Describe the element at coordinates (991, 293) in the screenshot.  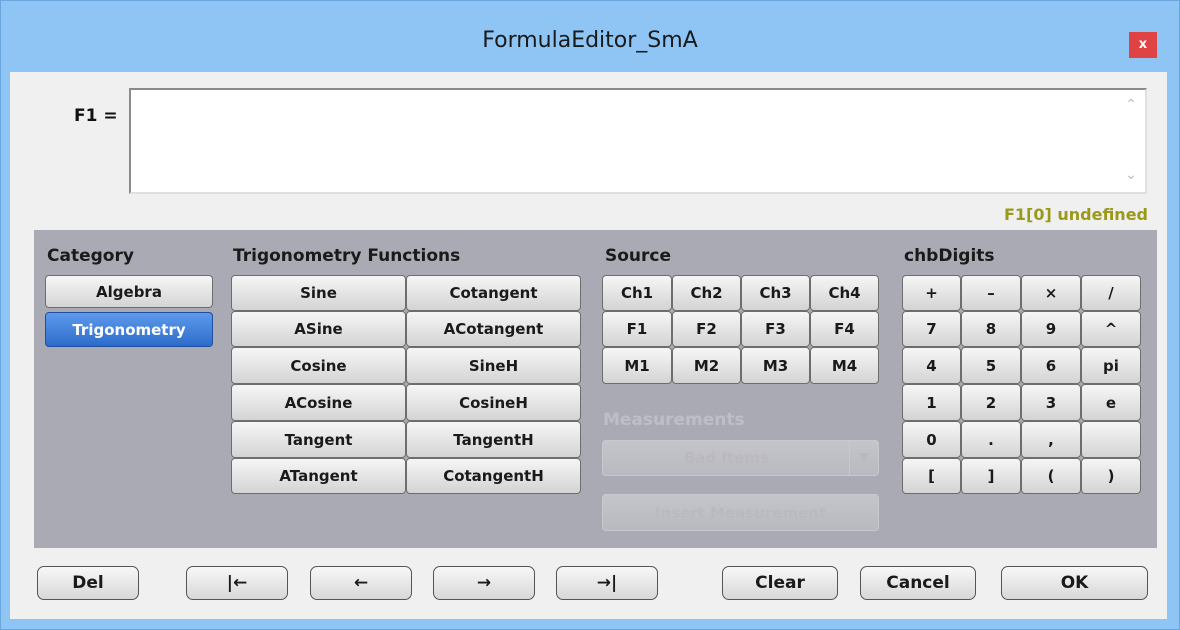
I see `digit-minus-button: –` at that location.